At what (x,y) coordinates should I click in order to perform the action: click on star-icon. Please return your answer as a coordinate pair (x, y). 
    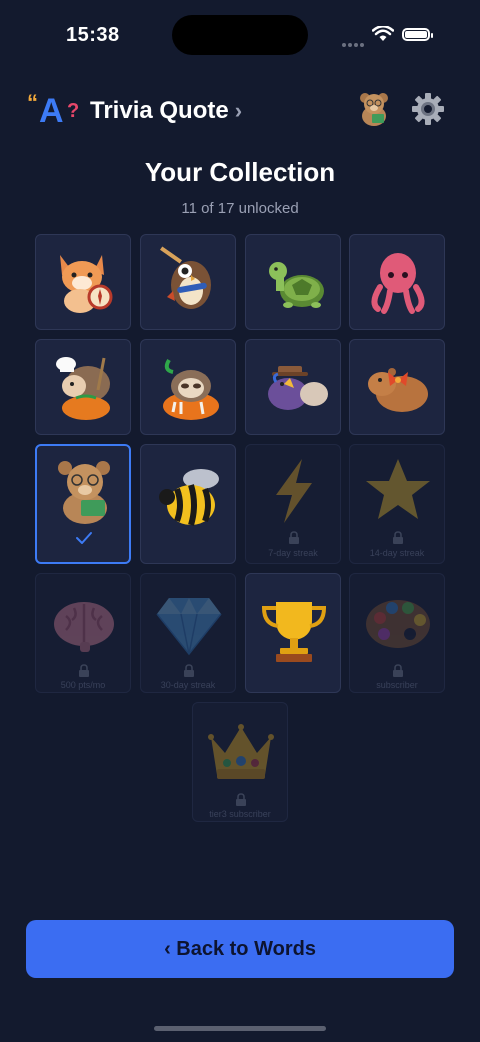
    Looking at the image, I should click on (398, 489).